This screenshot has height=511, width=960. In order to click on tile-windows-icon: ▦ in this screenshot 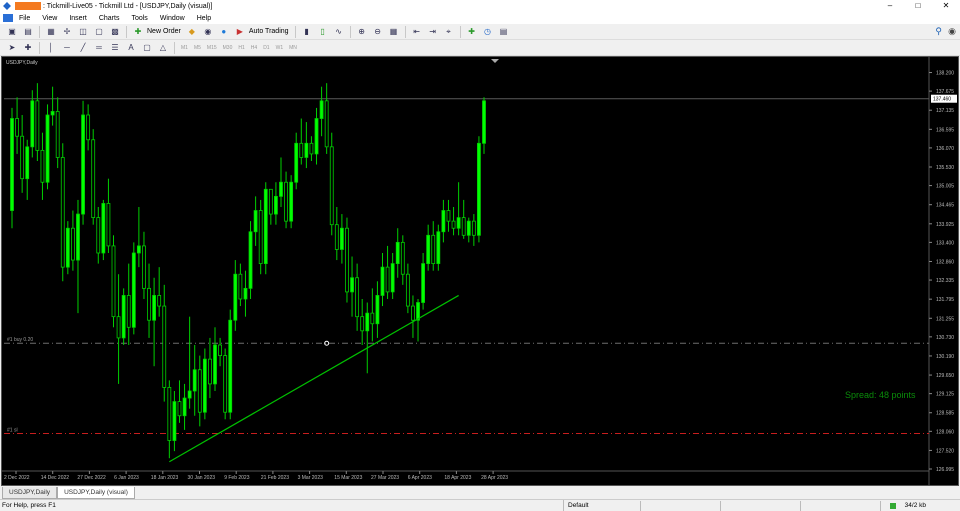, I will do `click(394, 32)`.